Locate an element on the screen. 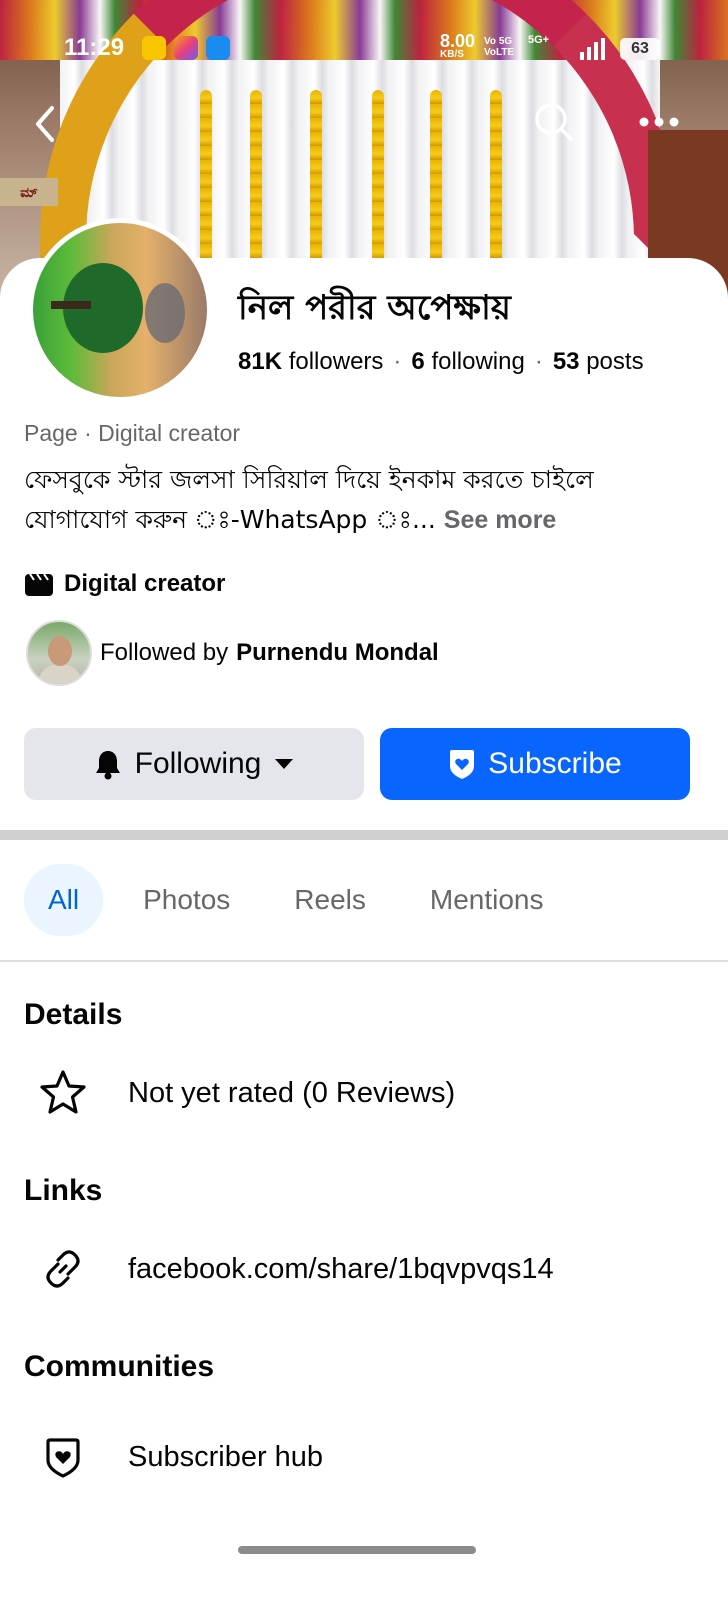 The height and width of the screenshot is (1600, 728). tab-mentions: Mentions is located at coordinates (487, 900).